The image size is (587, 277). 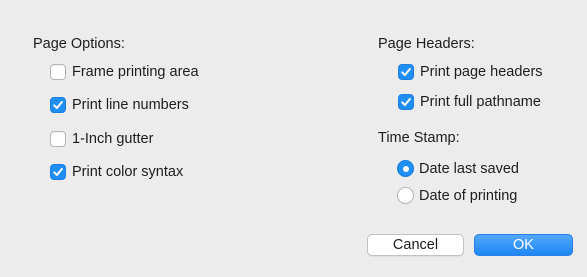 I want to click on radio-selected-icon, so click(x=405, y=168).